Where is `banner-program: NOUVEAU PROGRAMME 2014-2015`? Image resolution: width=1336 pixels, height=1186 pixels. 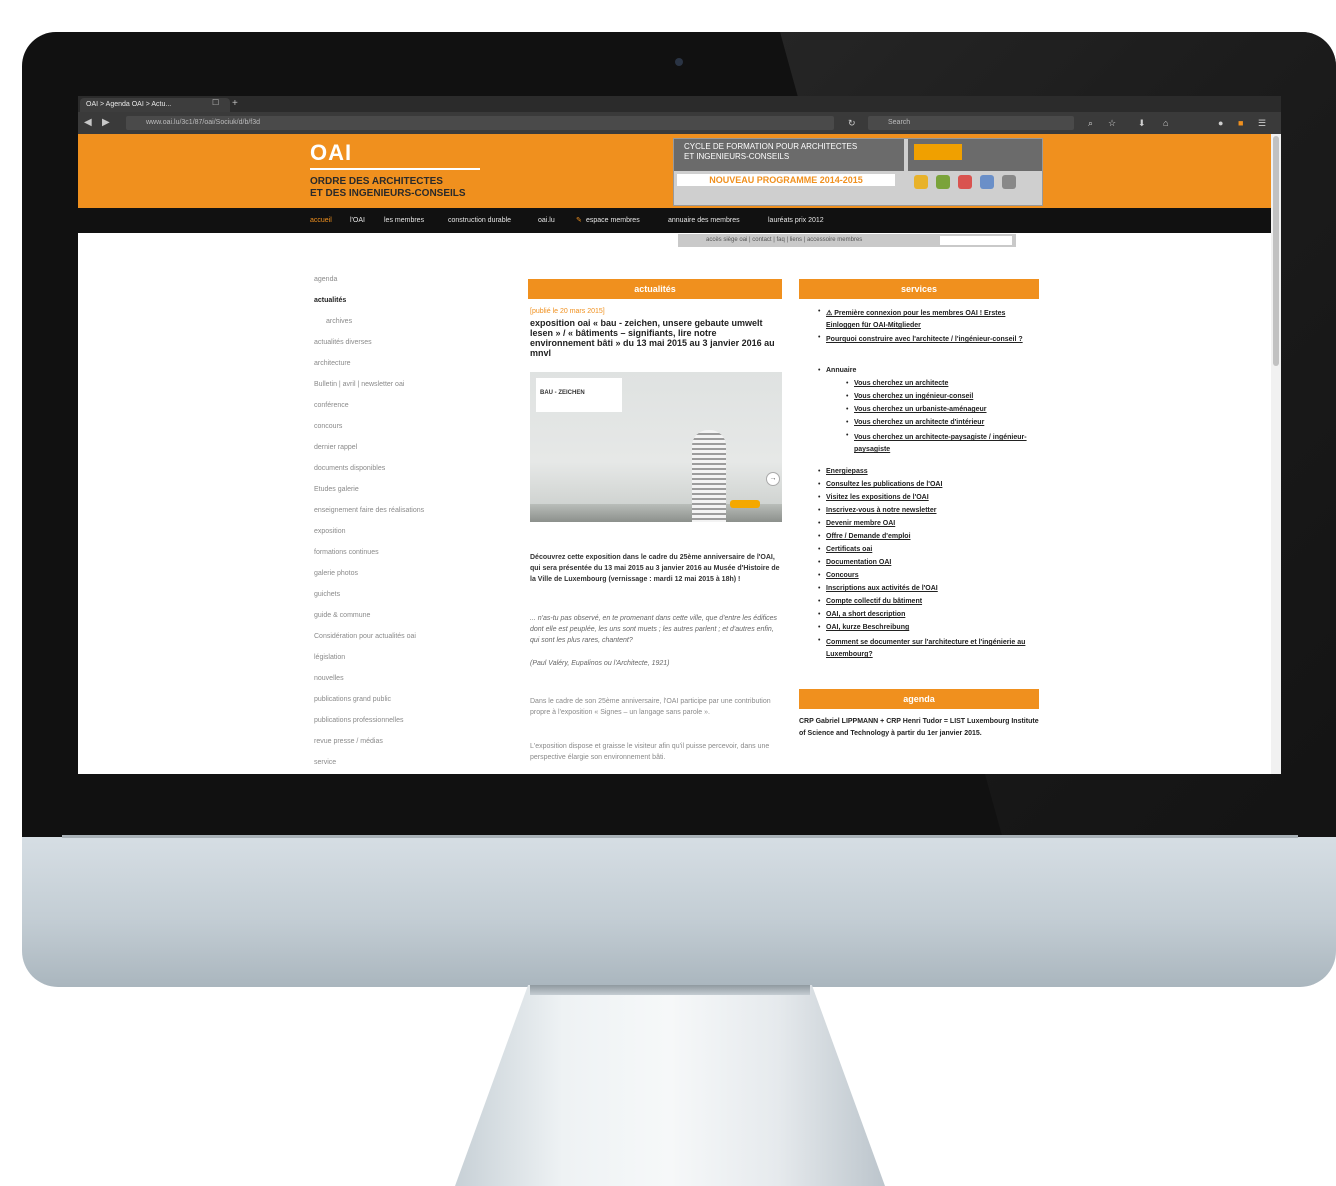
banner-program: NOUVEAU PROGRAMME 2014-2015 is located at coordinates (786, 180).